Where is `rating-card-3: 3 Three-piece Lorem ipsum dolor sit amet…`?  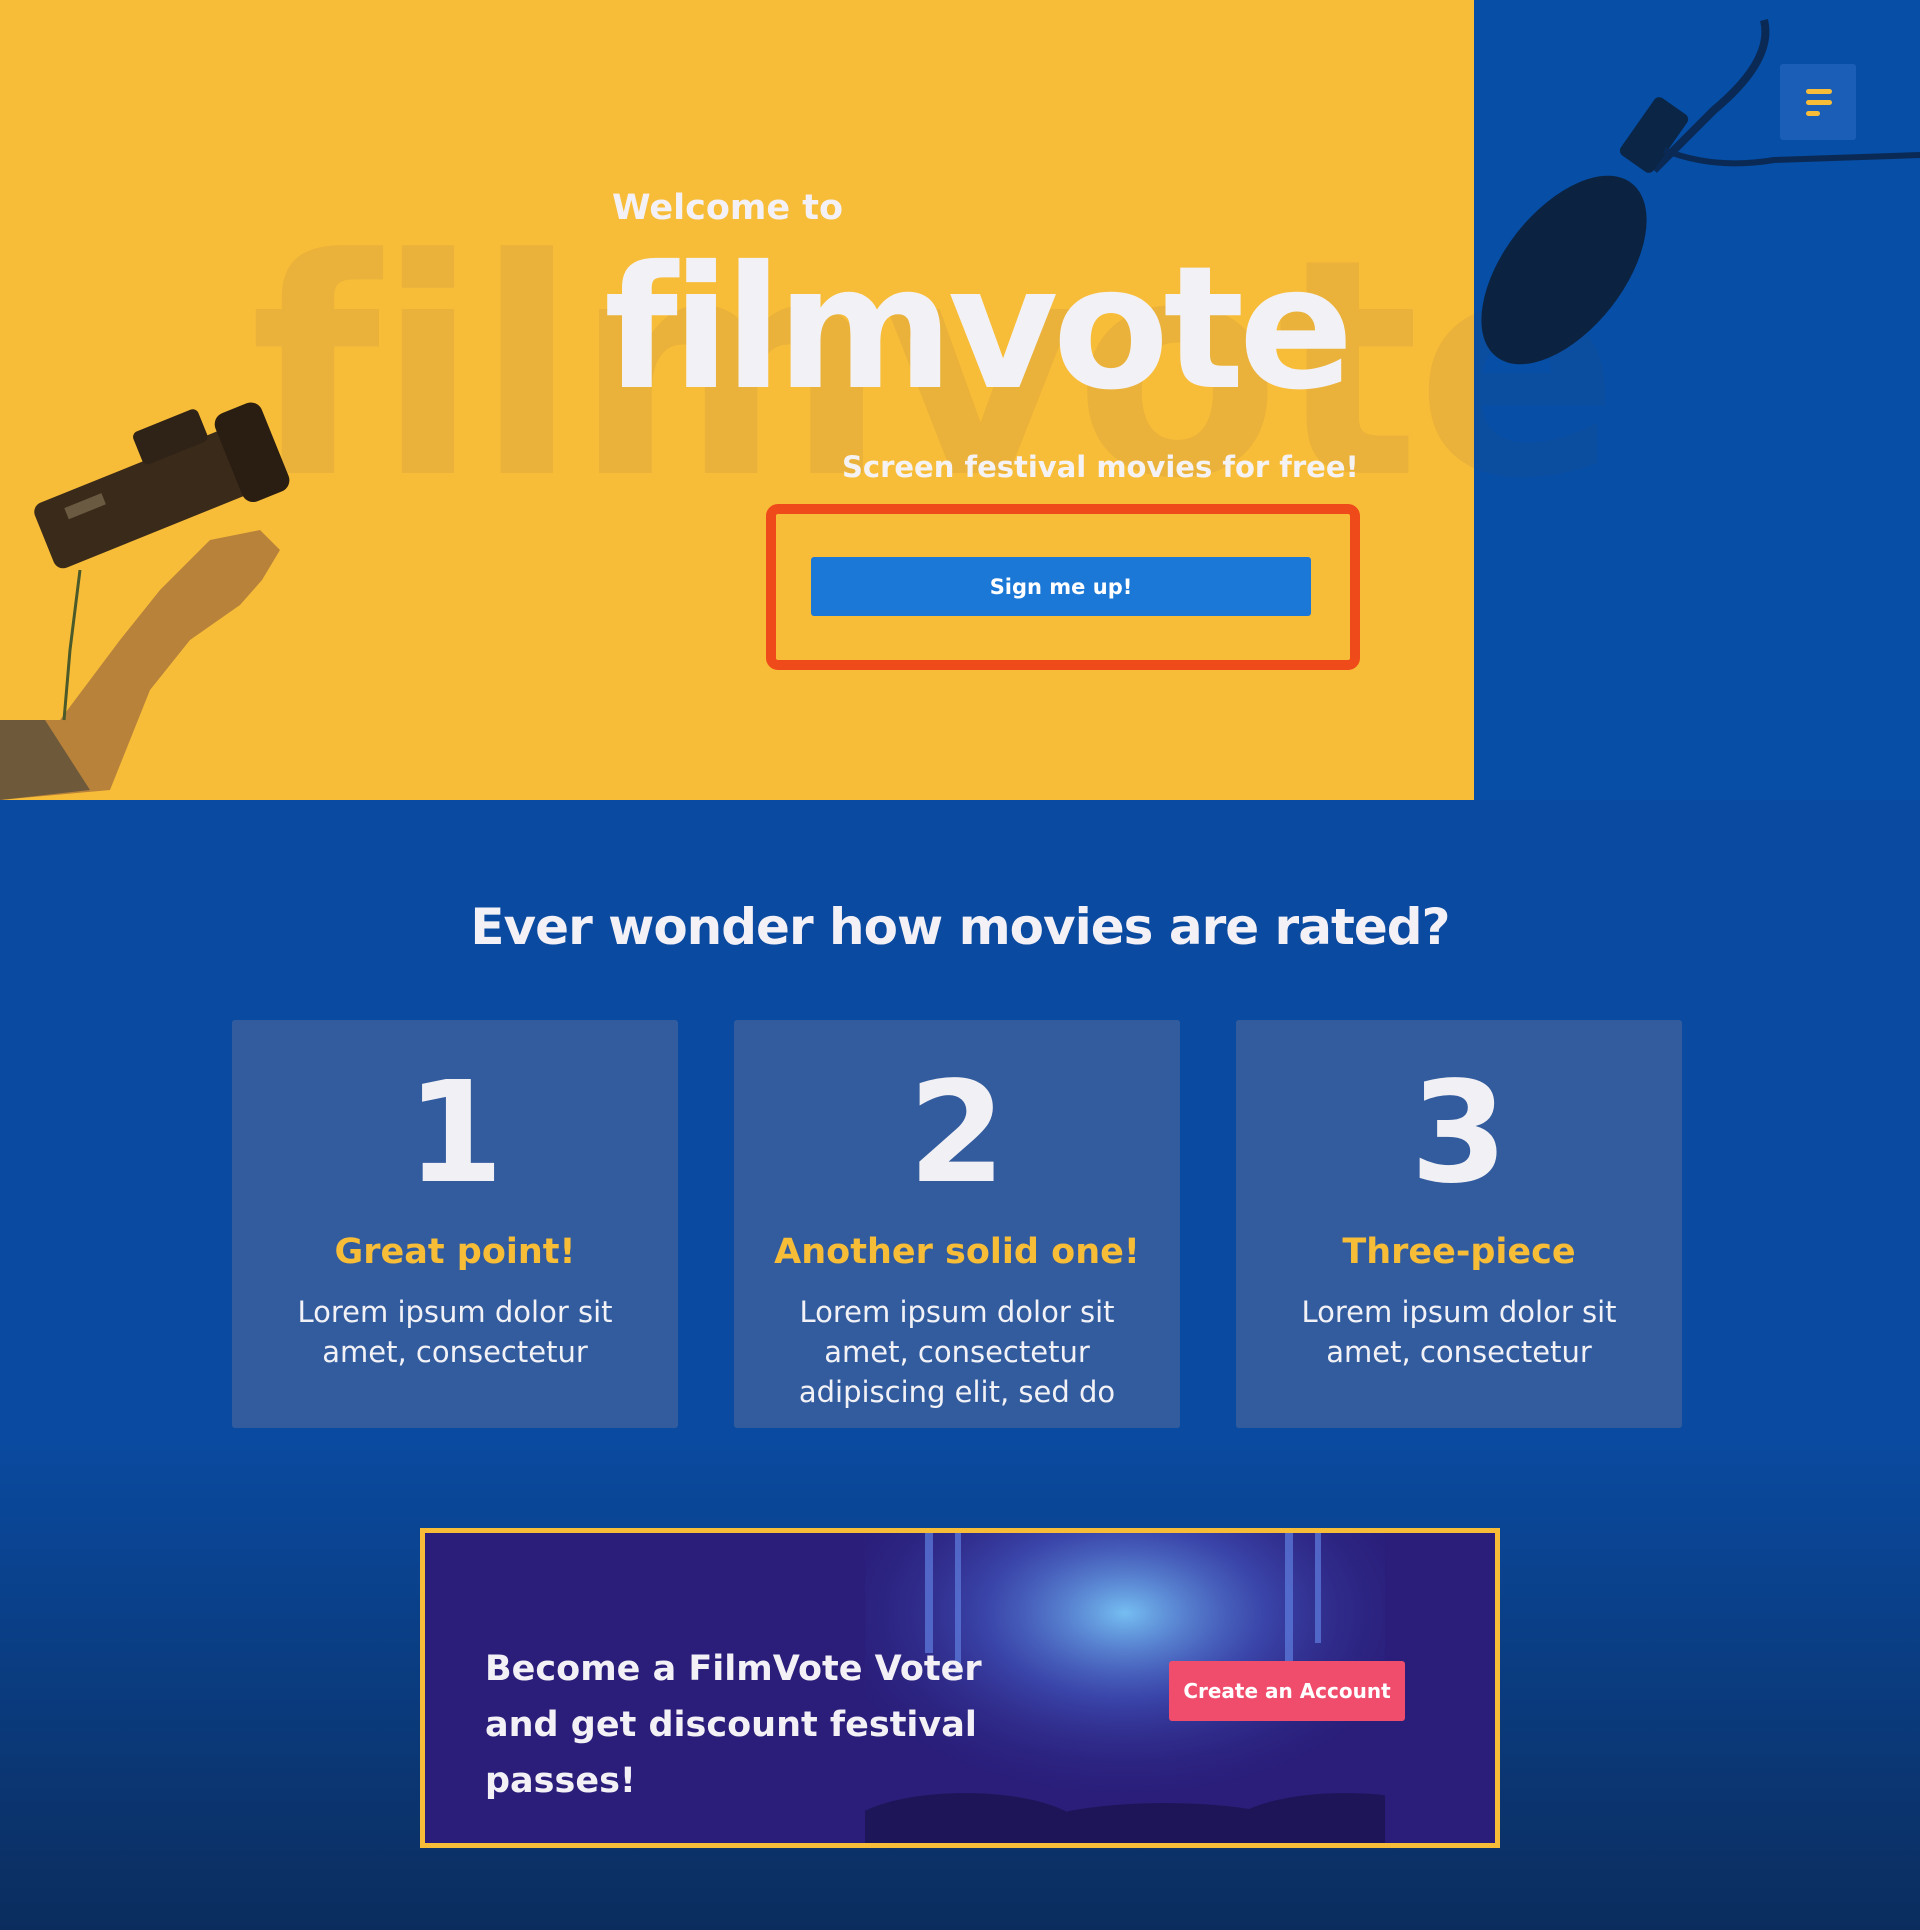 rating-card-3: 3 Three-piece Lorem ipsum dolor sit amet… is located at coordinates (1459, 1224).